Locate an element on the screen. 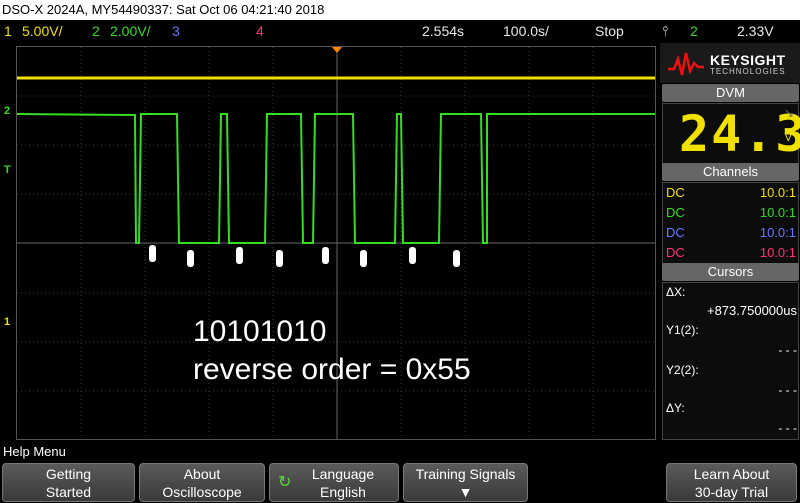  brand-name: KEYSIGHT is located at coordinates (748, 60).